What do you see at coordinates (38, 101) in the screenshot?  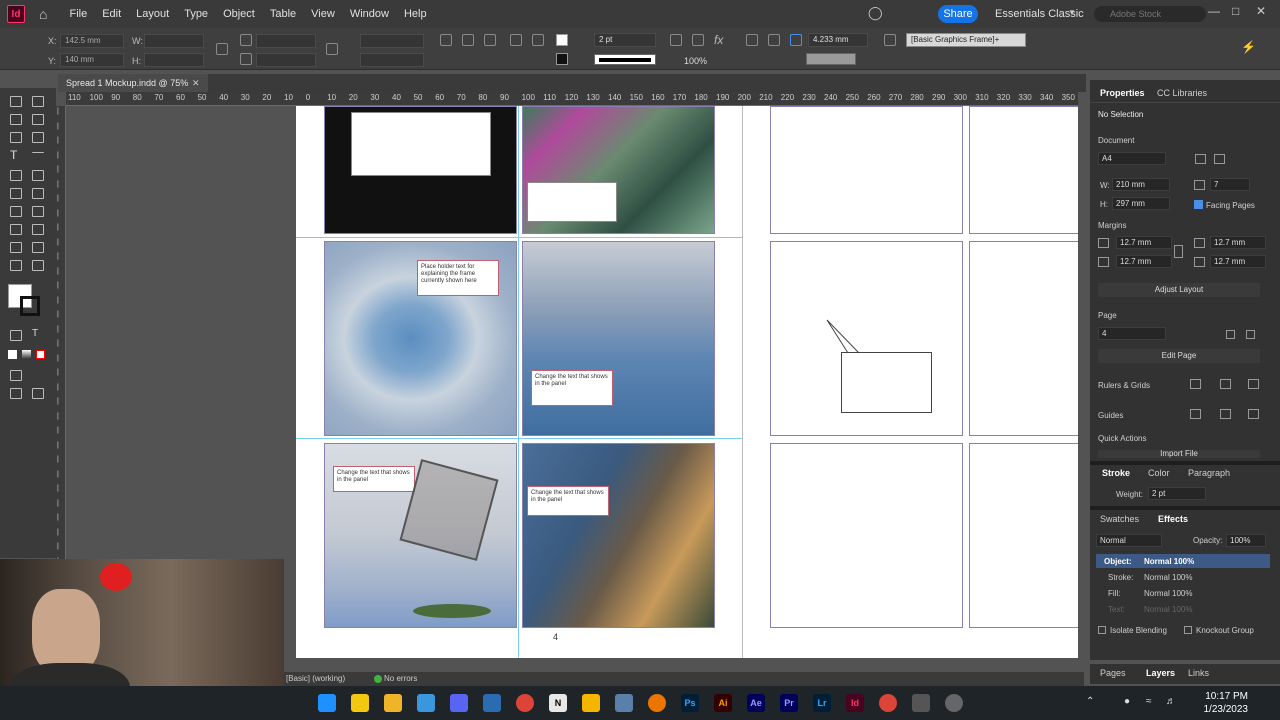 I see `direct-selection-tool-icon` at bounding box center [38, 101].